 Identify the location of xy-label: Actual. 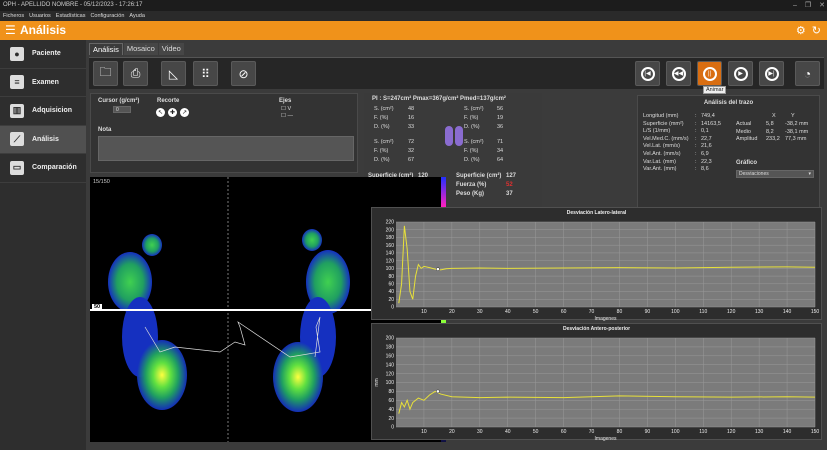
(744, 124).